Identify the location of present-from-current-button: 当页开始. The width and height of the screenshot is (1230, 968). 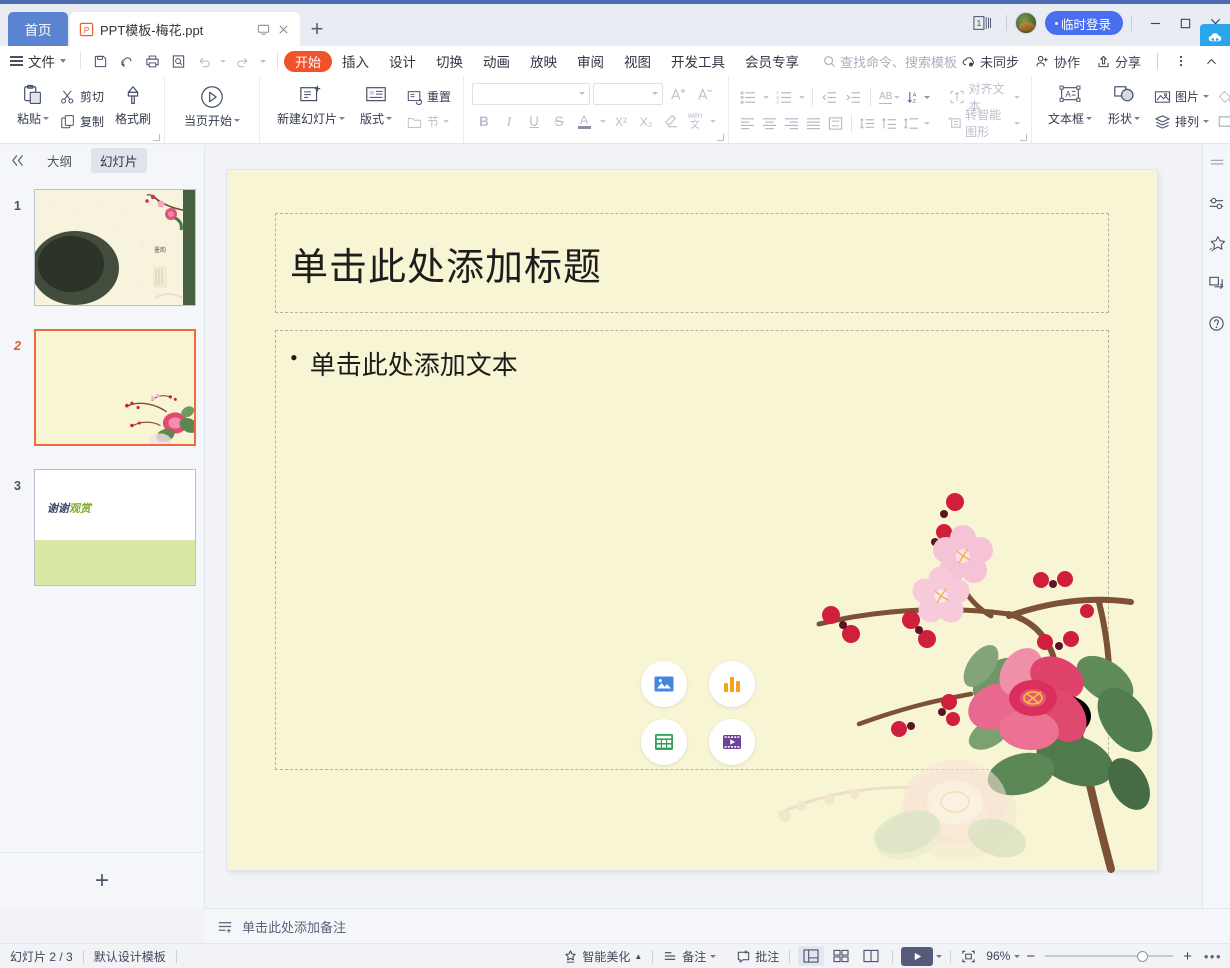
(212, 109).